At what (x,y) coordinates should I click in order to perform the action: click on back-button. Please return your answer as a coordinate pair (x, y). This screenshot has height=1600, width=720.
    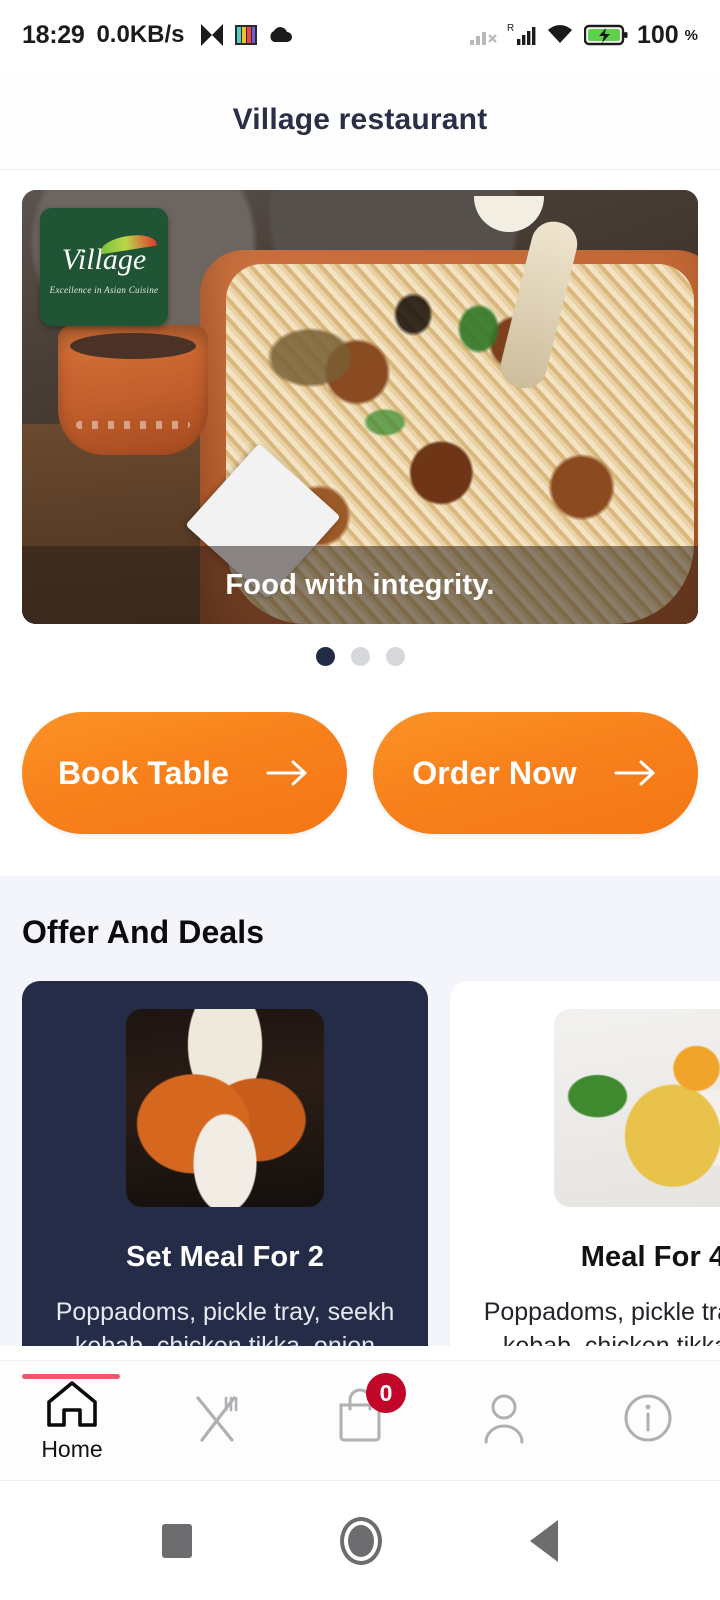
    Looking at the image, I should click on (544, 1540).